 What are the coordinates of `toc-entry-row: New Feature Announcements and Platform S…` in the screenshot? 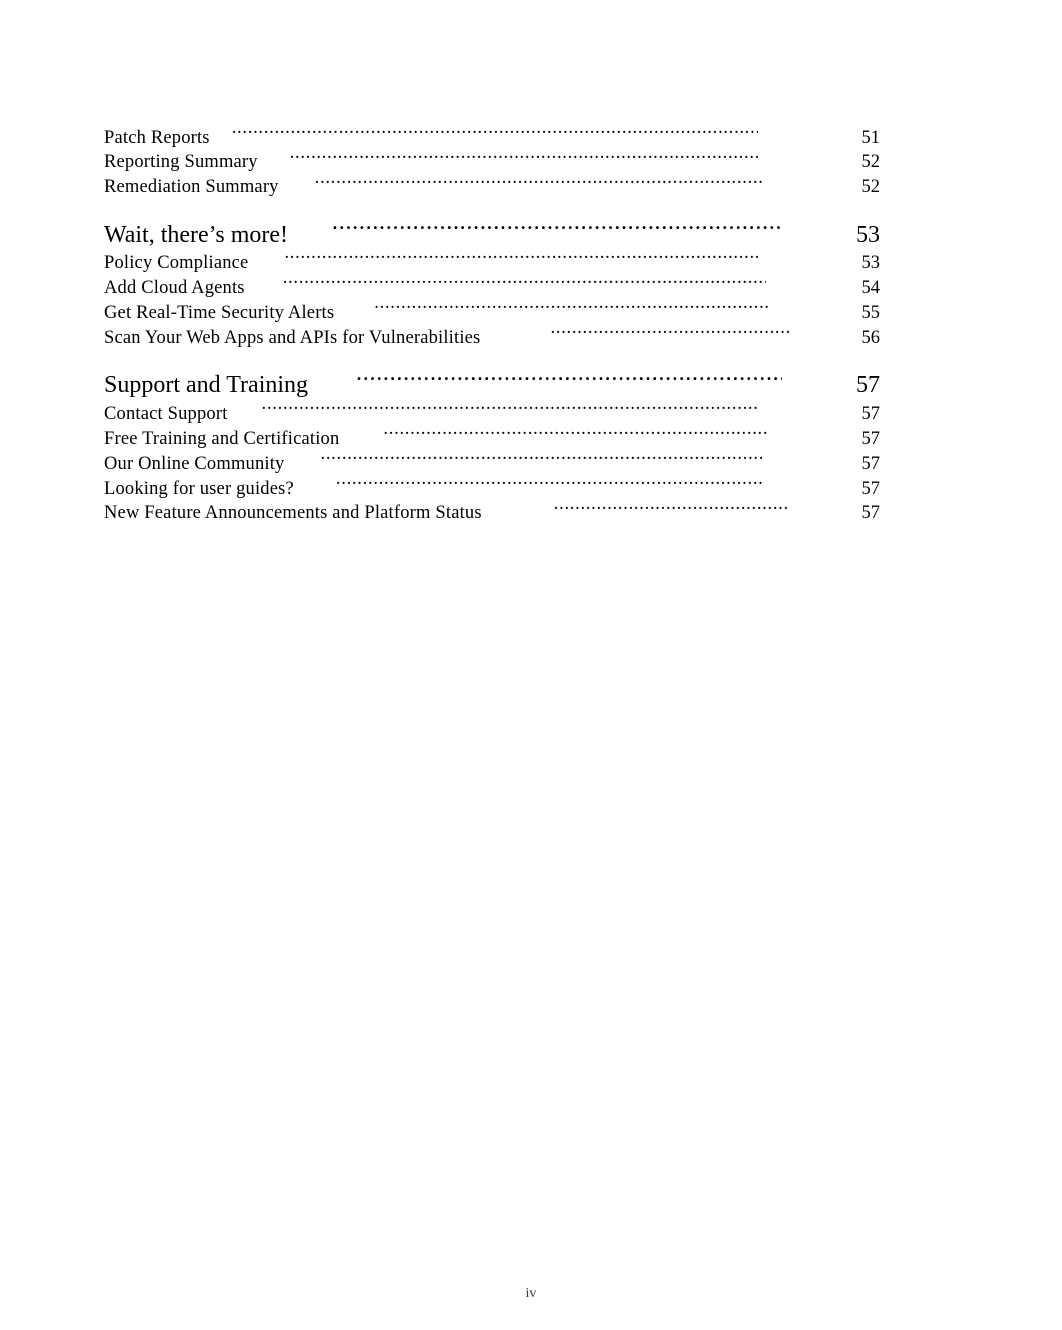 It's located at (492, 512).